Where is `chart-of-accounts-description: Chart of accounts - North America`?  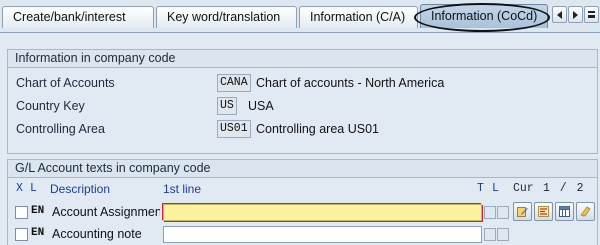 chart-of-accounts-description: Chart of accounts - North America is located at coordinates (350, 83).